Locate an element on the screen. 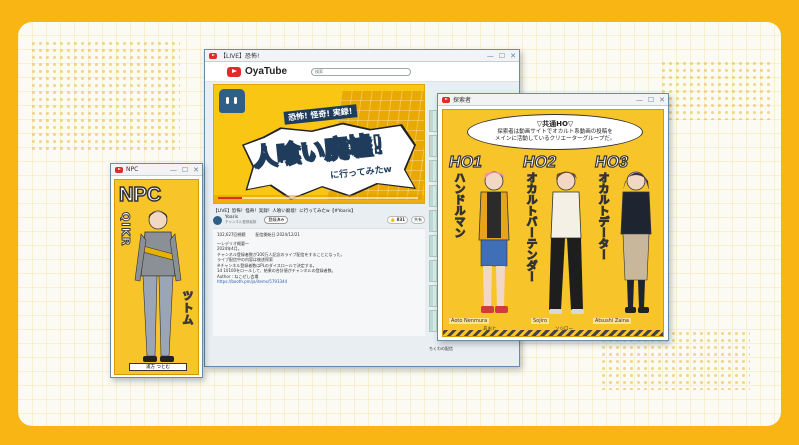 This screenshot has width=799, height=445. subscriber-text: チャンネル登録者数 is located at coordinates (241, 222).